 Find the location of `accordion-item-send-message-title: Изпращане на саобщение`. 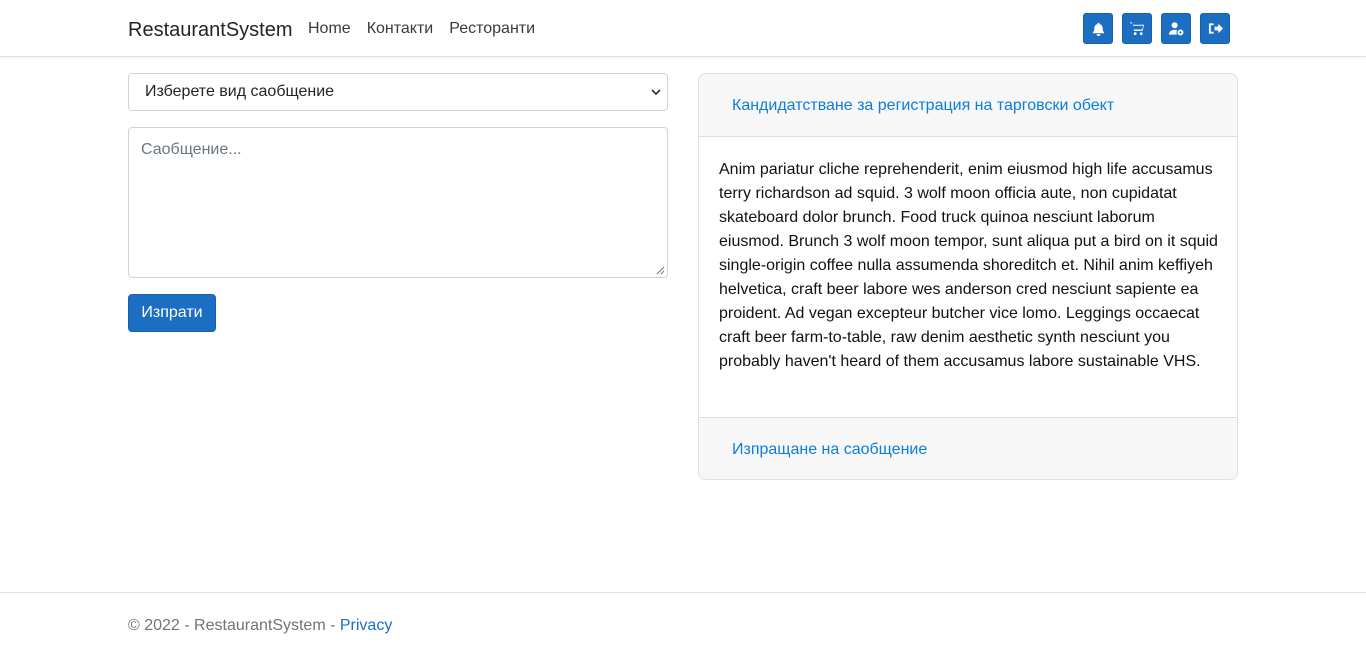

accordion-item-send-message-title: Изпращане на саобщение is located at coordinates (830, 449).